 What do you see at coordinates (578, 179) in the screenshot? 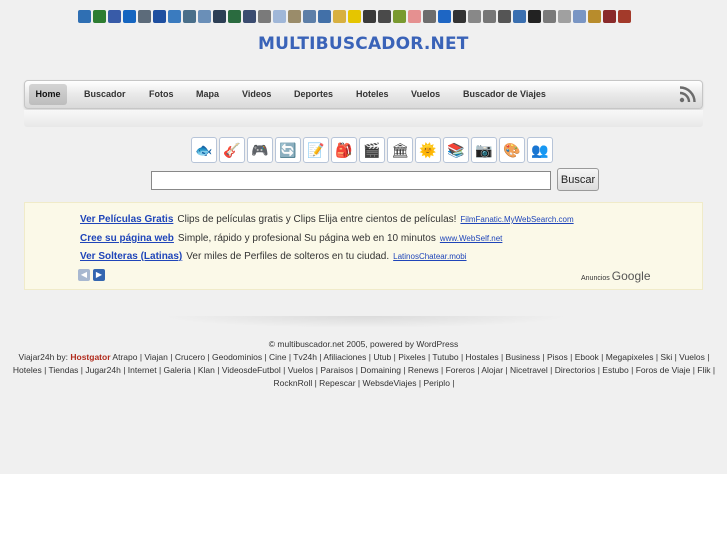
I see `search-button: Buscar` at bounding box center [578, 179].